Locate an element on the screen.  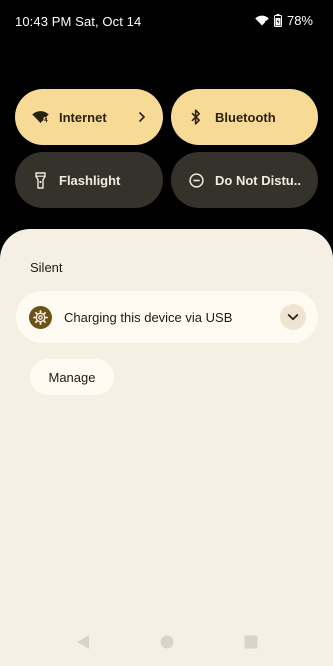
notification-usb-charging: Charging this device via USB is located at coordinates (167, 317).